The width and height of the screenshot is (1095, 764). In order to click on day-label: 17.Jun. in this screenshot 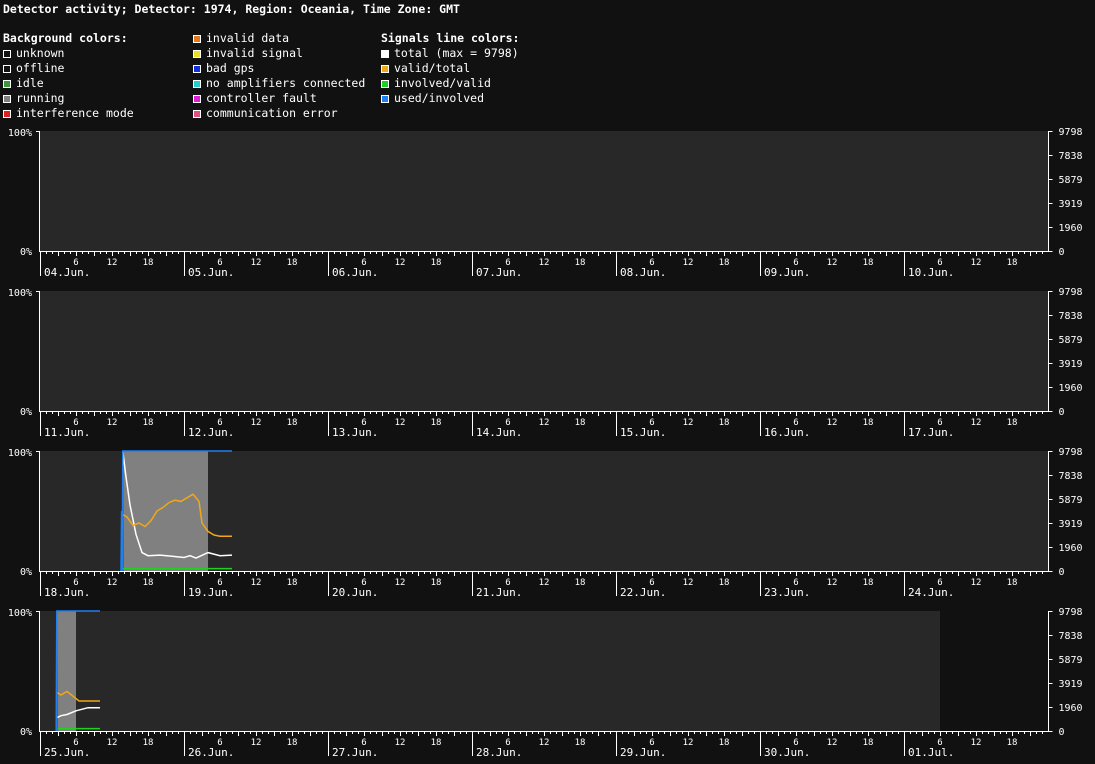, I will do `click(931, 432)`.